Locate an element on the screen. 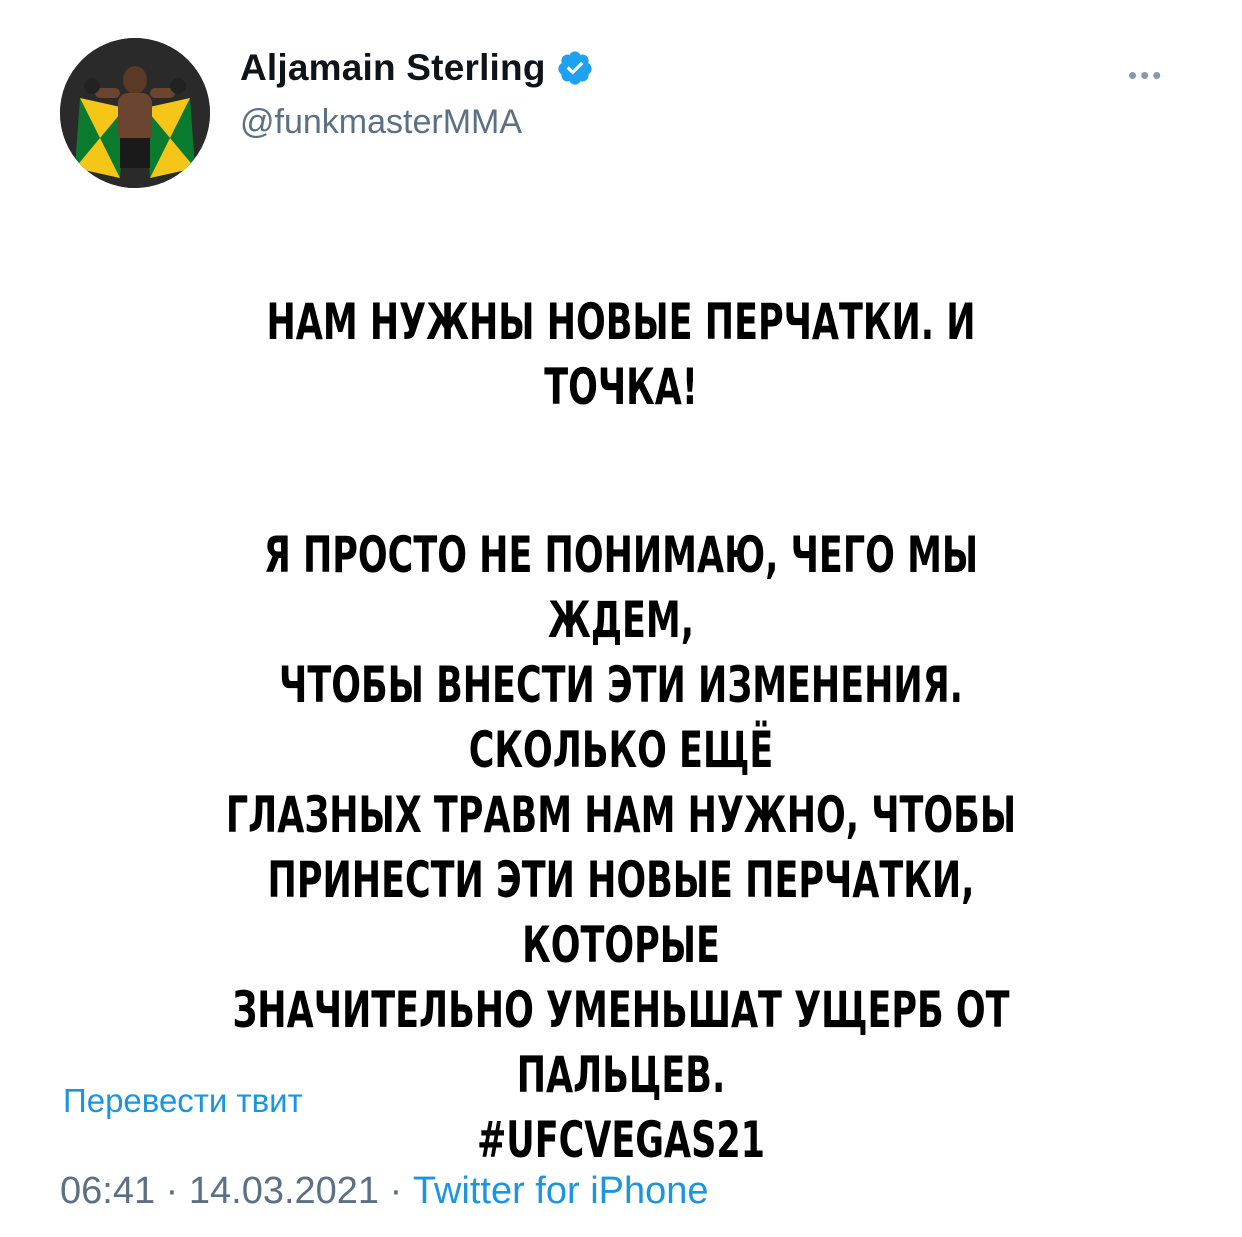 The width and height of the screenshot is (1242, 1237). tweet-metadata: 06:41 · 14.03.2021 · Twitter for iPhone is located at coordinates (384, 1191).